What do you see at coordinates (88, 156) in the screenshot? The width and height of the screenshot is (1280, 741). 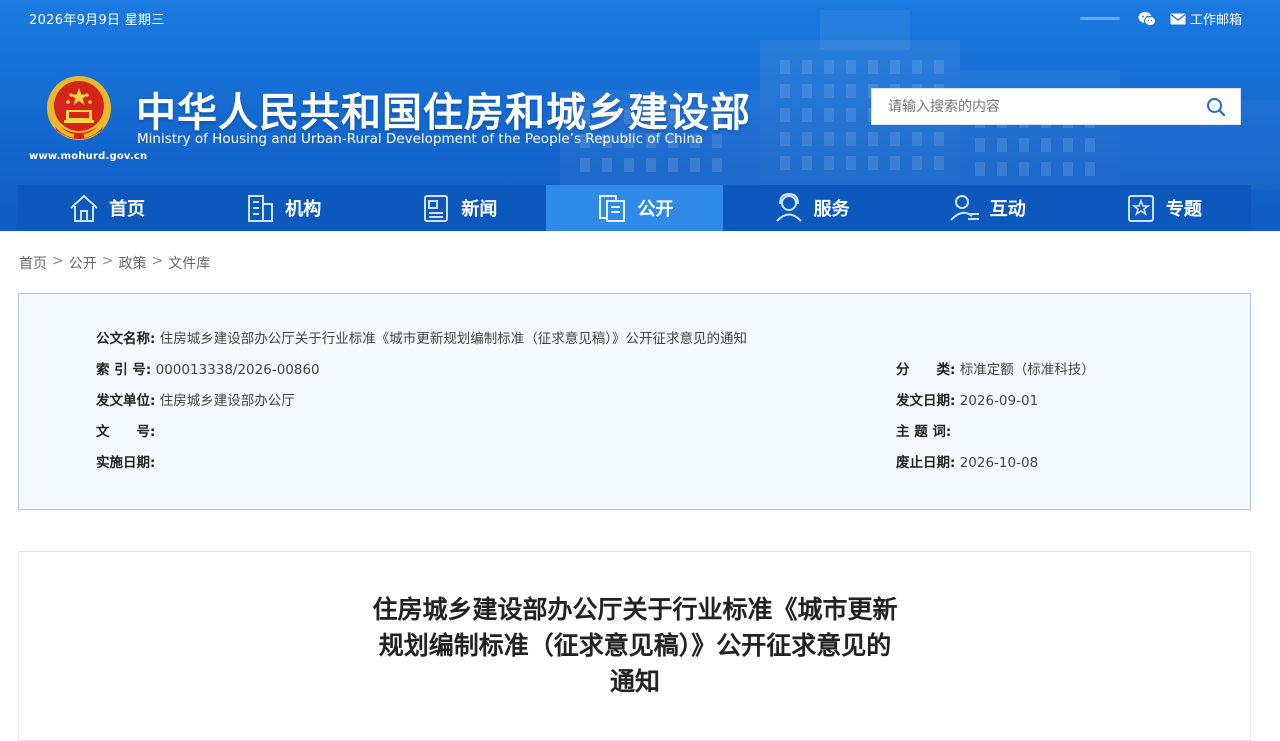 I see `site-url: www.mohurd.gov.cn` at bounding box center [88, 156].